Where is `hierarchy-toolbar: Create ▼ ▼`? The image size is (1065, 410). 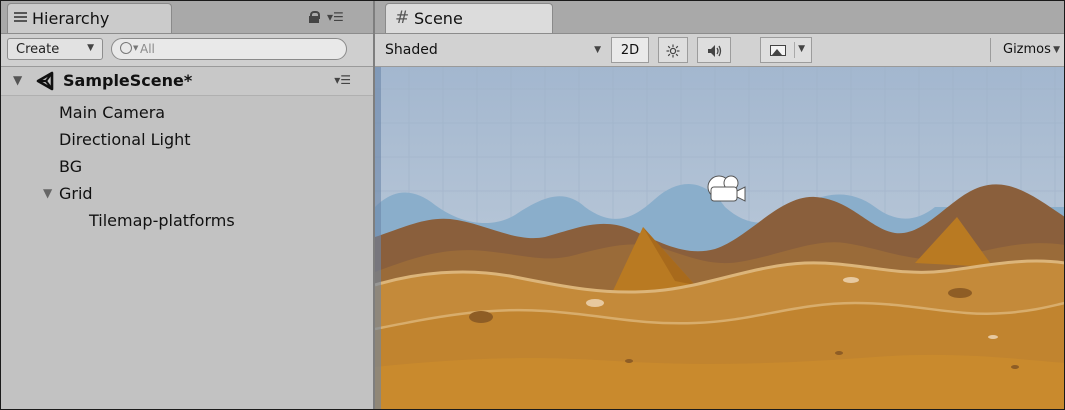 hierarchy-toolbar: Create ▼ ▼ is located at coordinates (187, 50).